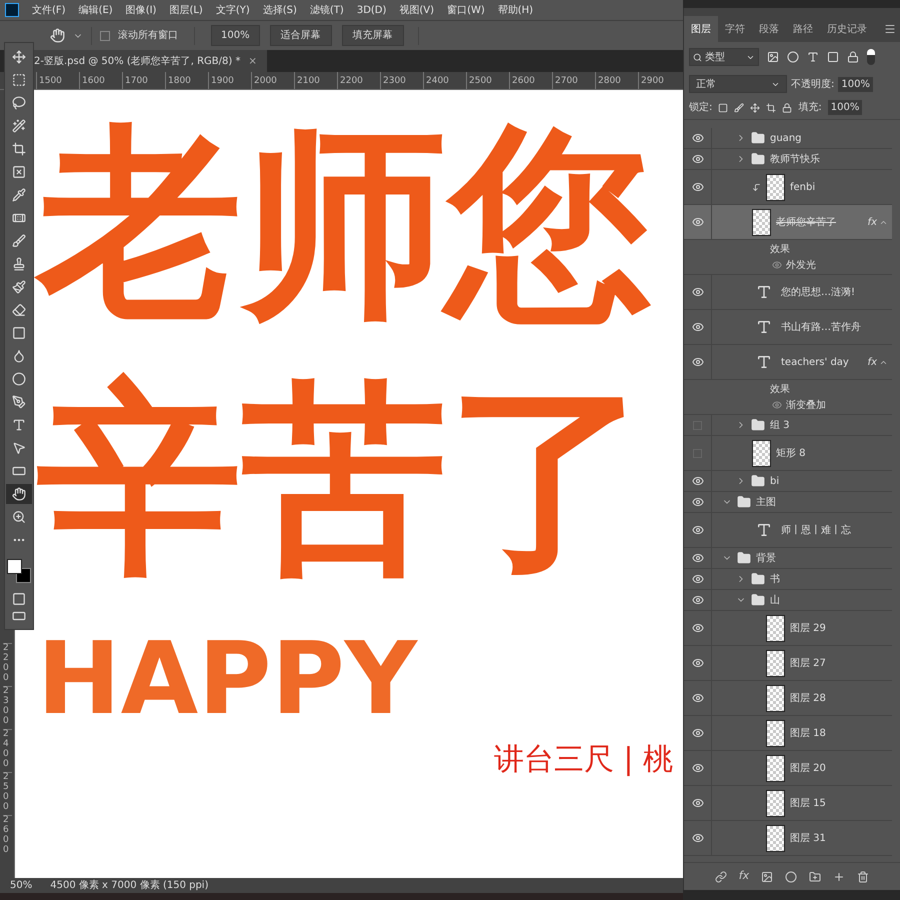 This screenshot has height=900, width=900. I want to click on layer-row: 老师您辛苦了 fx, so click(788, 222).